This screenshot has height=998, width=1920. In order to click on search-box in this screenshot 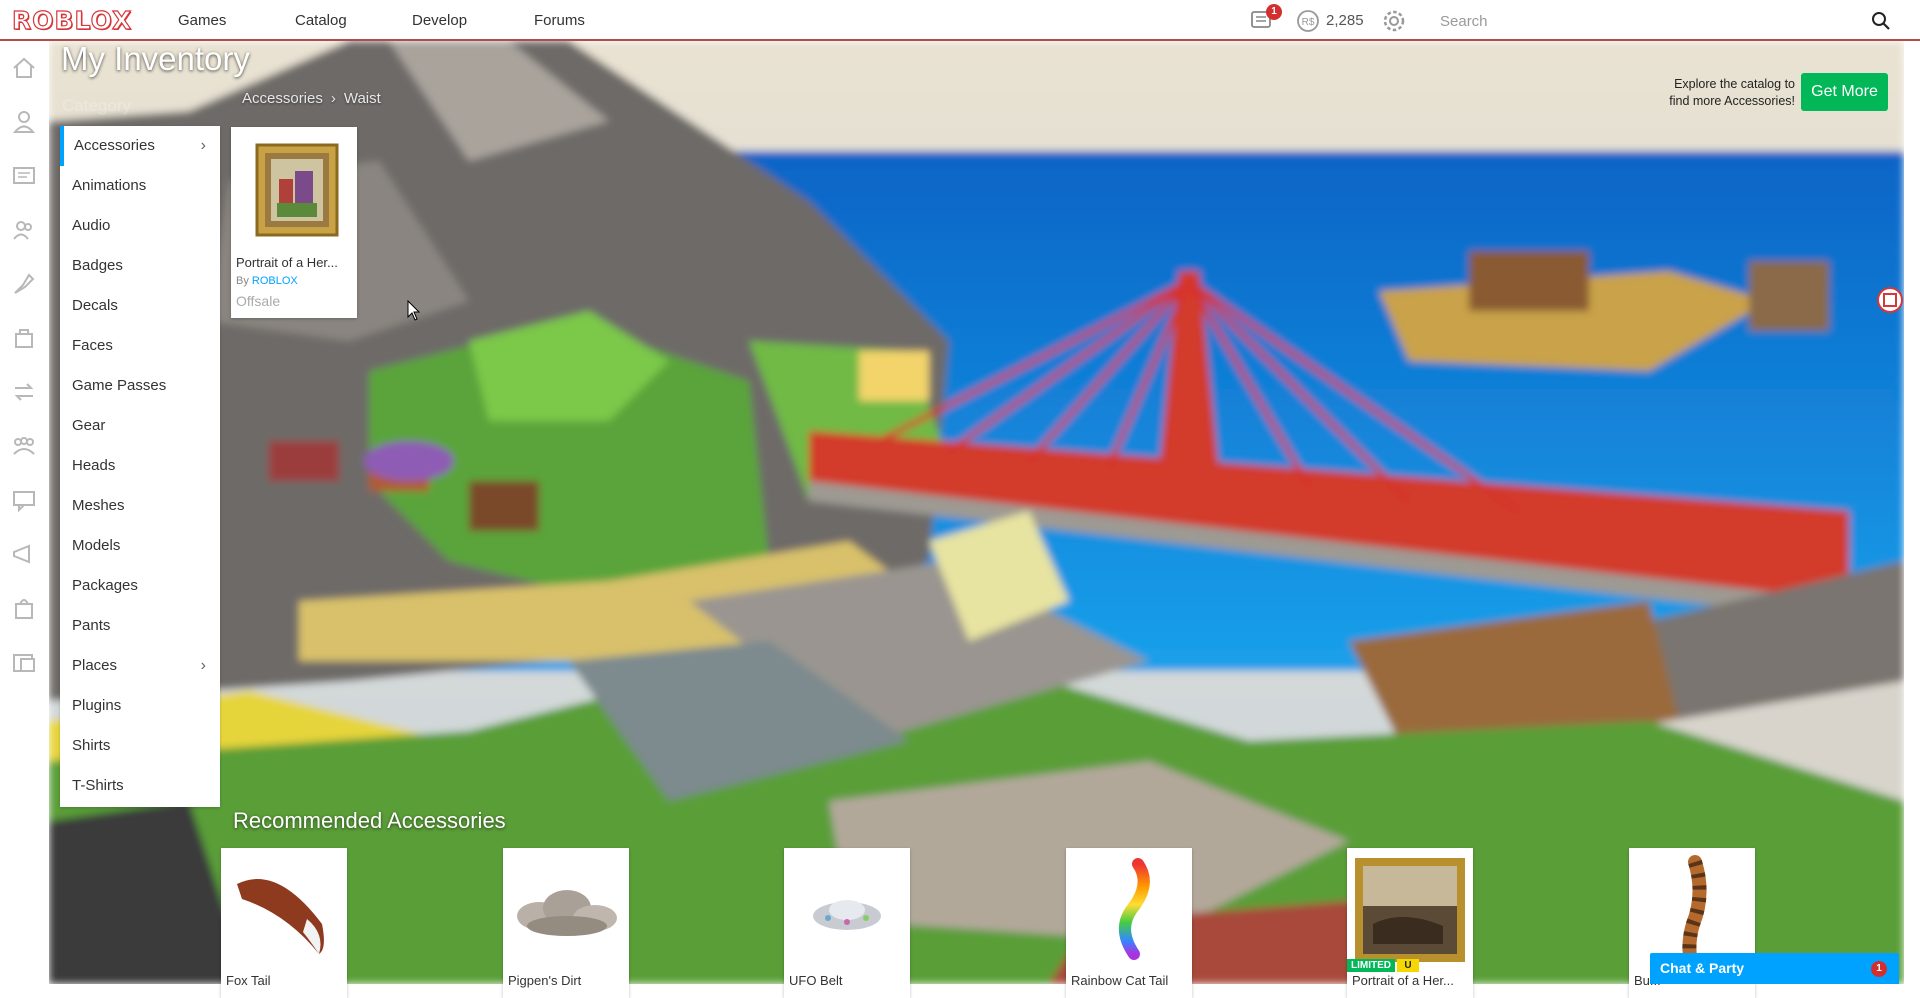, I will do `click(1668, 20)`.